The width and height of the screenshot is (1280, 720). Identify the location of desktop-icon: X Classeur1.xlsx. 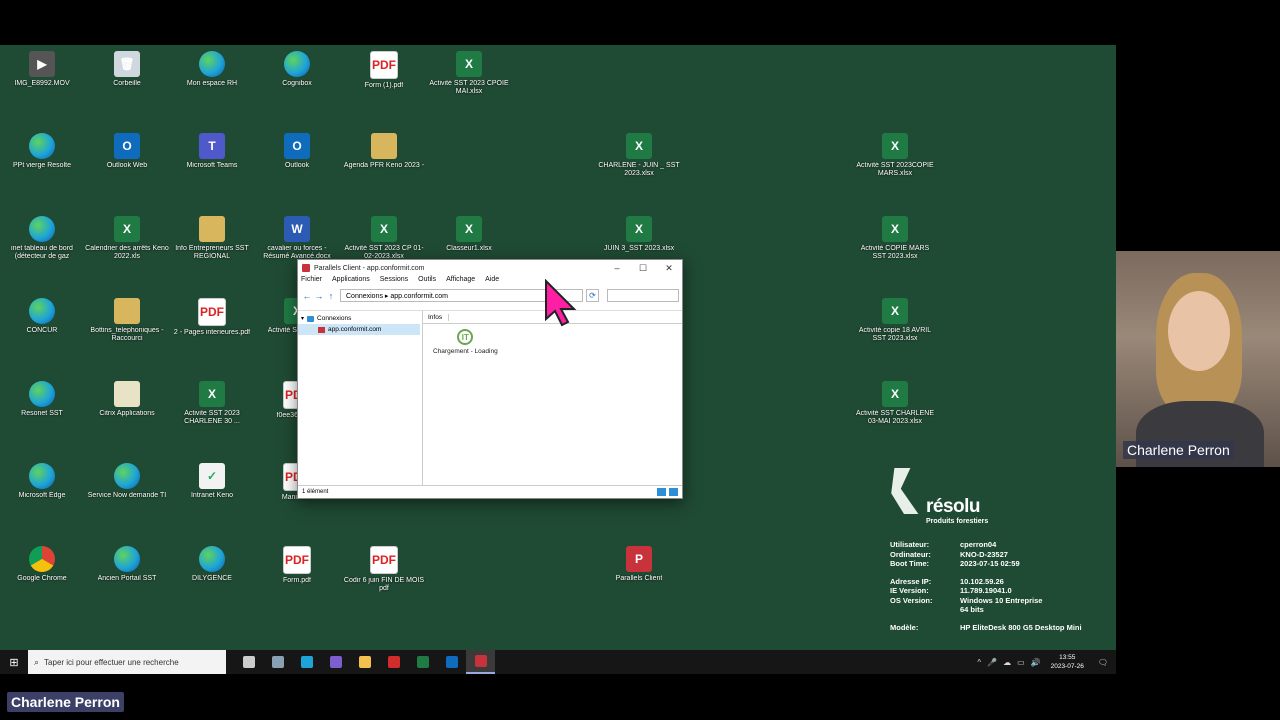
(469, 234).